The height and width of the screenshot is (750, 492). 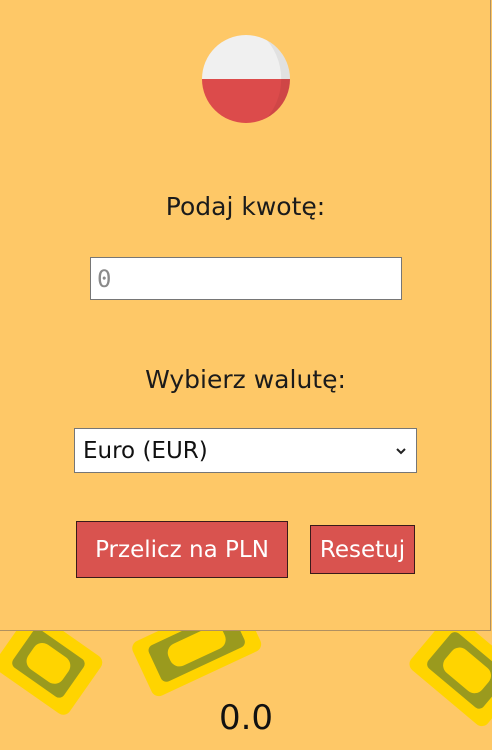 I want to click on poland-flag-icon, so click(x=246, y=79).